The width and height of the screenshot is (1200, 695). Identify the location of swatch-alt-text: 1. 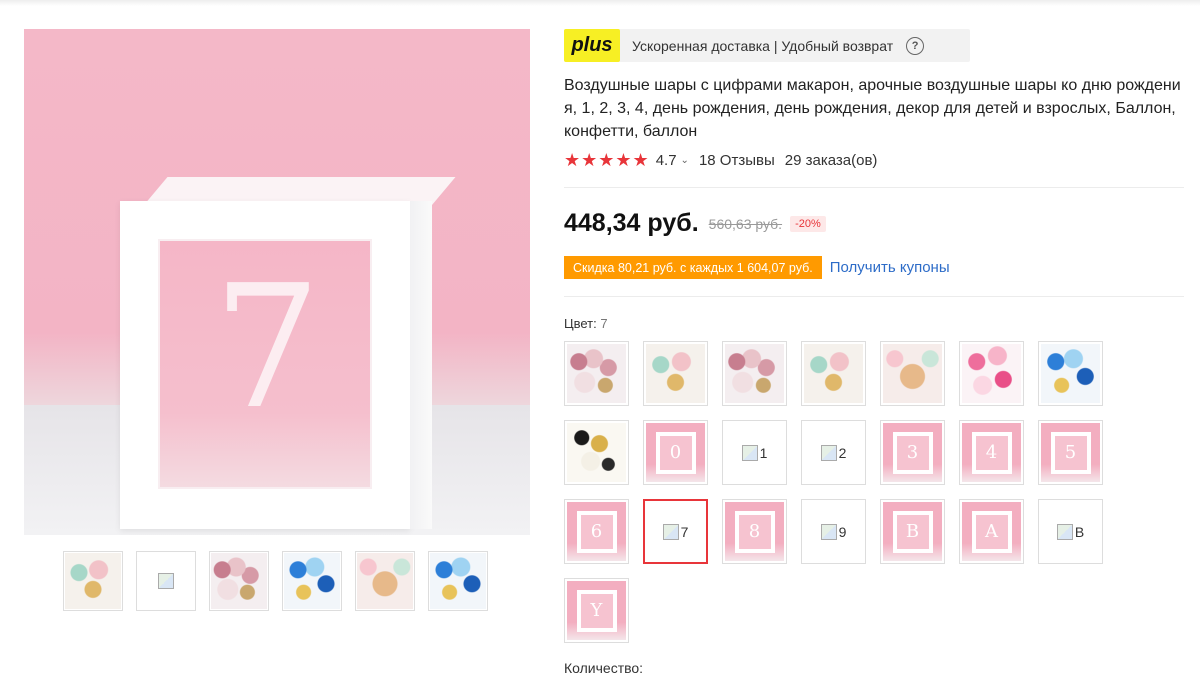
(754, 452).